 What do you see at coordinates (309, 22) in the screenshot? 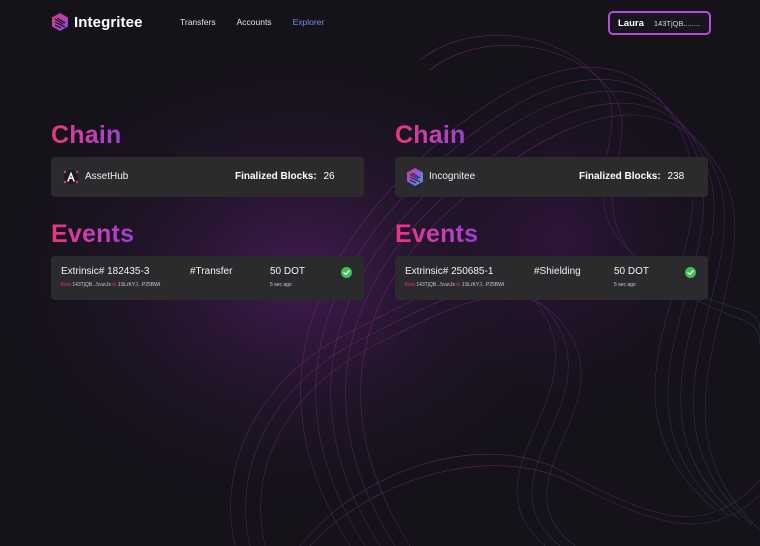
I see `nav-explorer: Explorer` at bounding box center [309, 22].